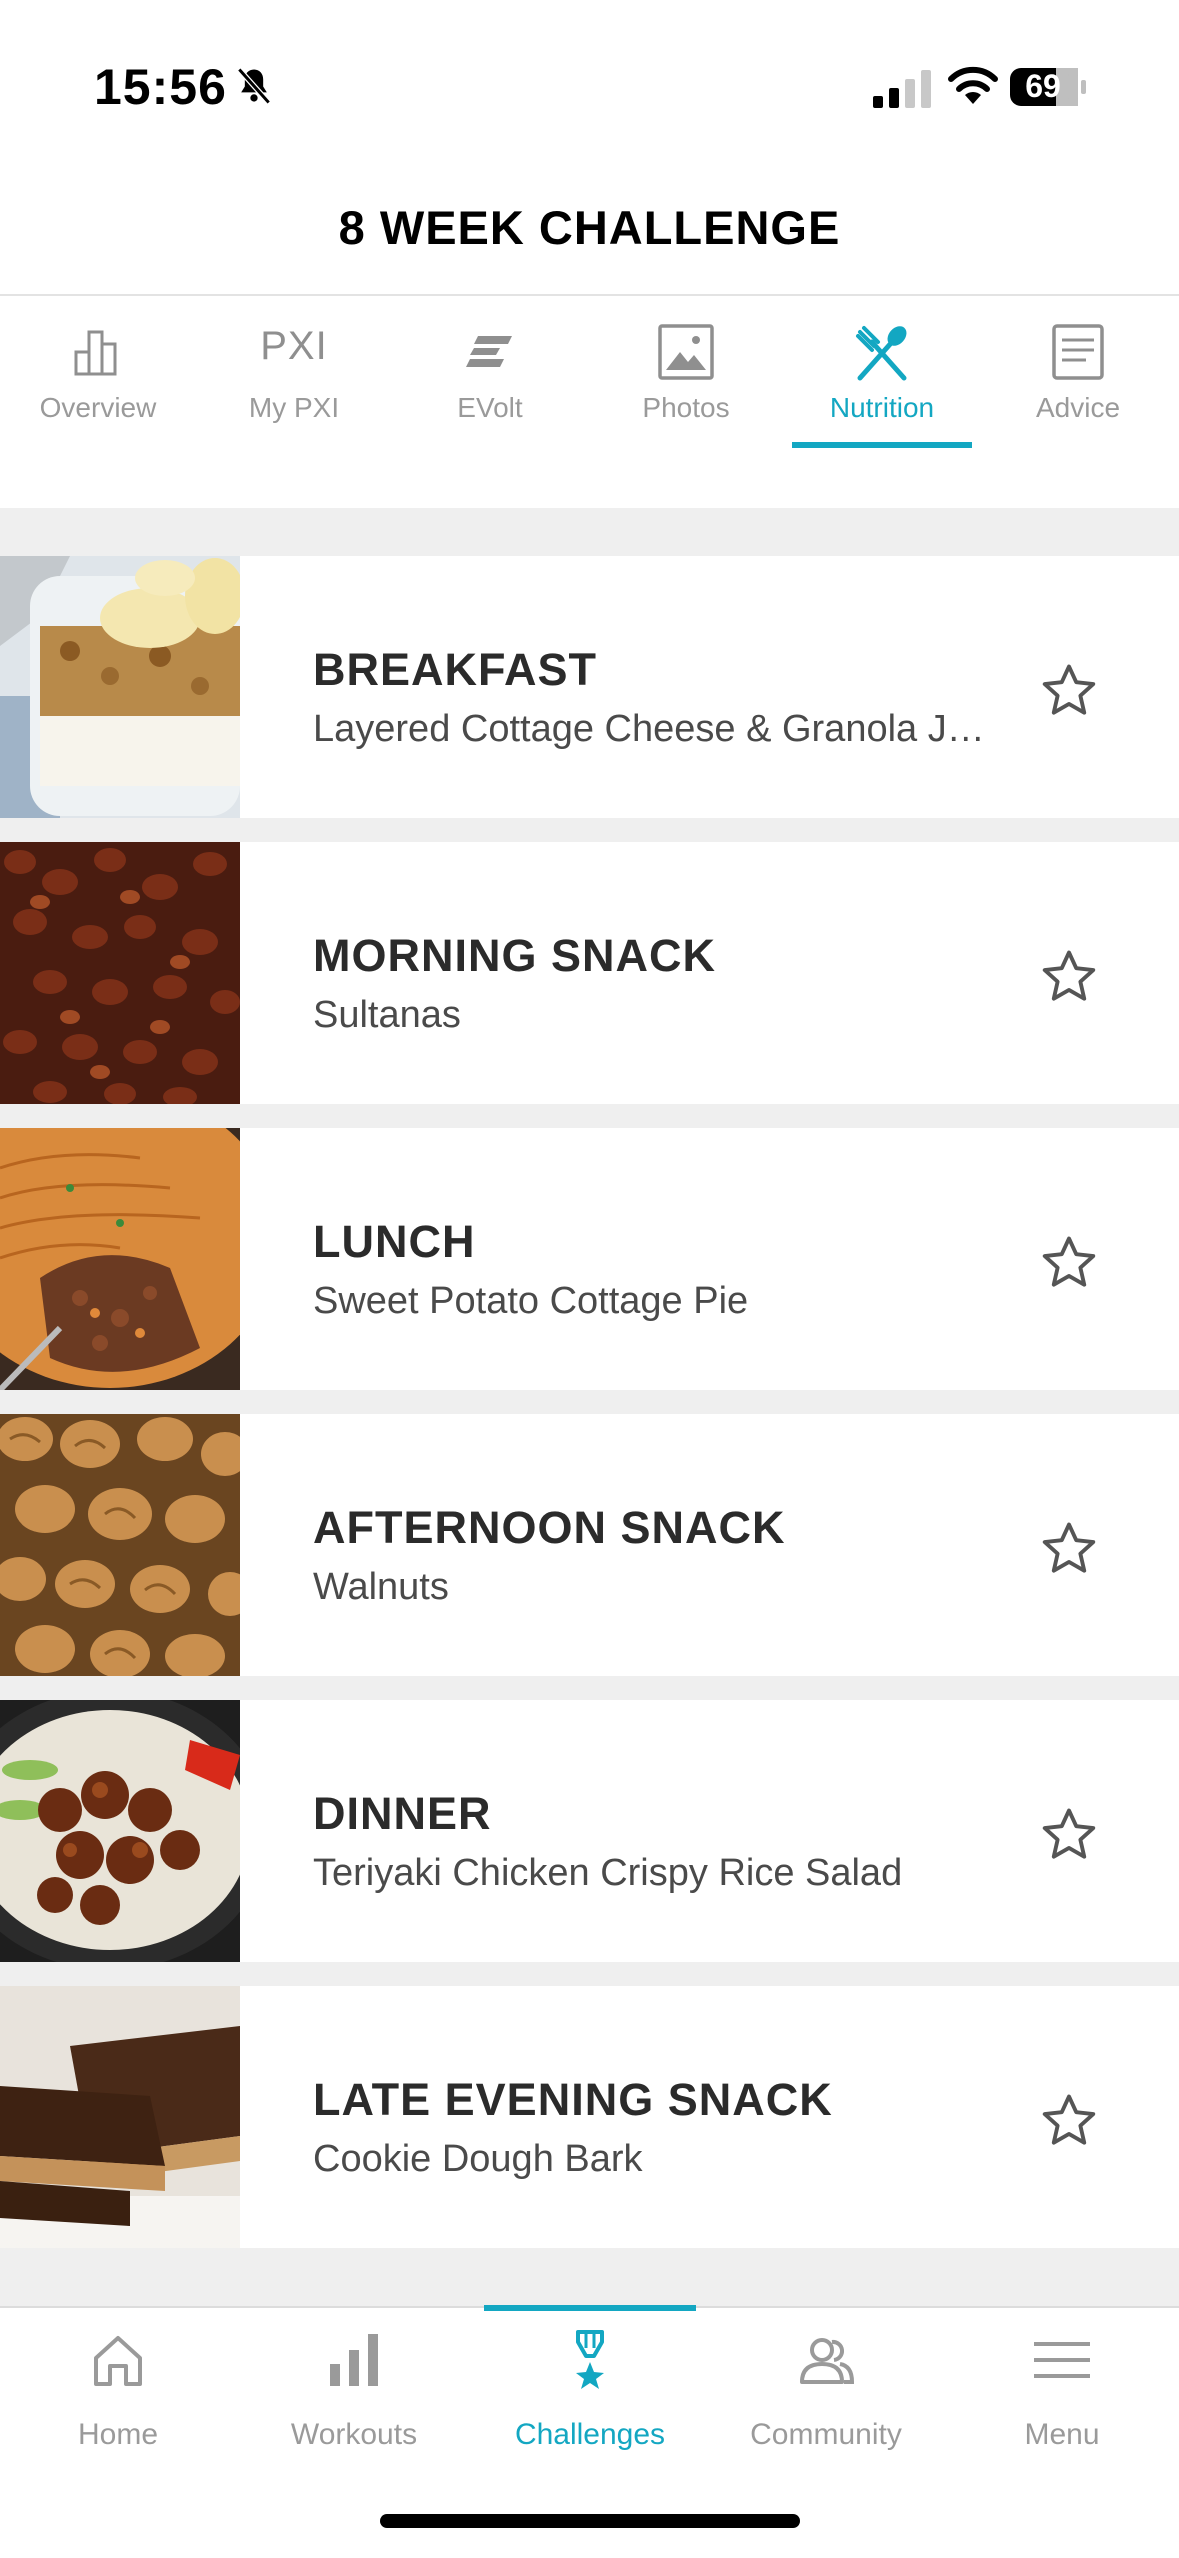 Image resolution: width=1179 pixels, height=2558 pixels. Describe the element at coordinates (973, 85) in the screenshot. I see `wifi-icon` at that location.